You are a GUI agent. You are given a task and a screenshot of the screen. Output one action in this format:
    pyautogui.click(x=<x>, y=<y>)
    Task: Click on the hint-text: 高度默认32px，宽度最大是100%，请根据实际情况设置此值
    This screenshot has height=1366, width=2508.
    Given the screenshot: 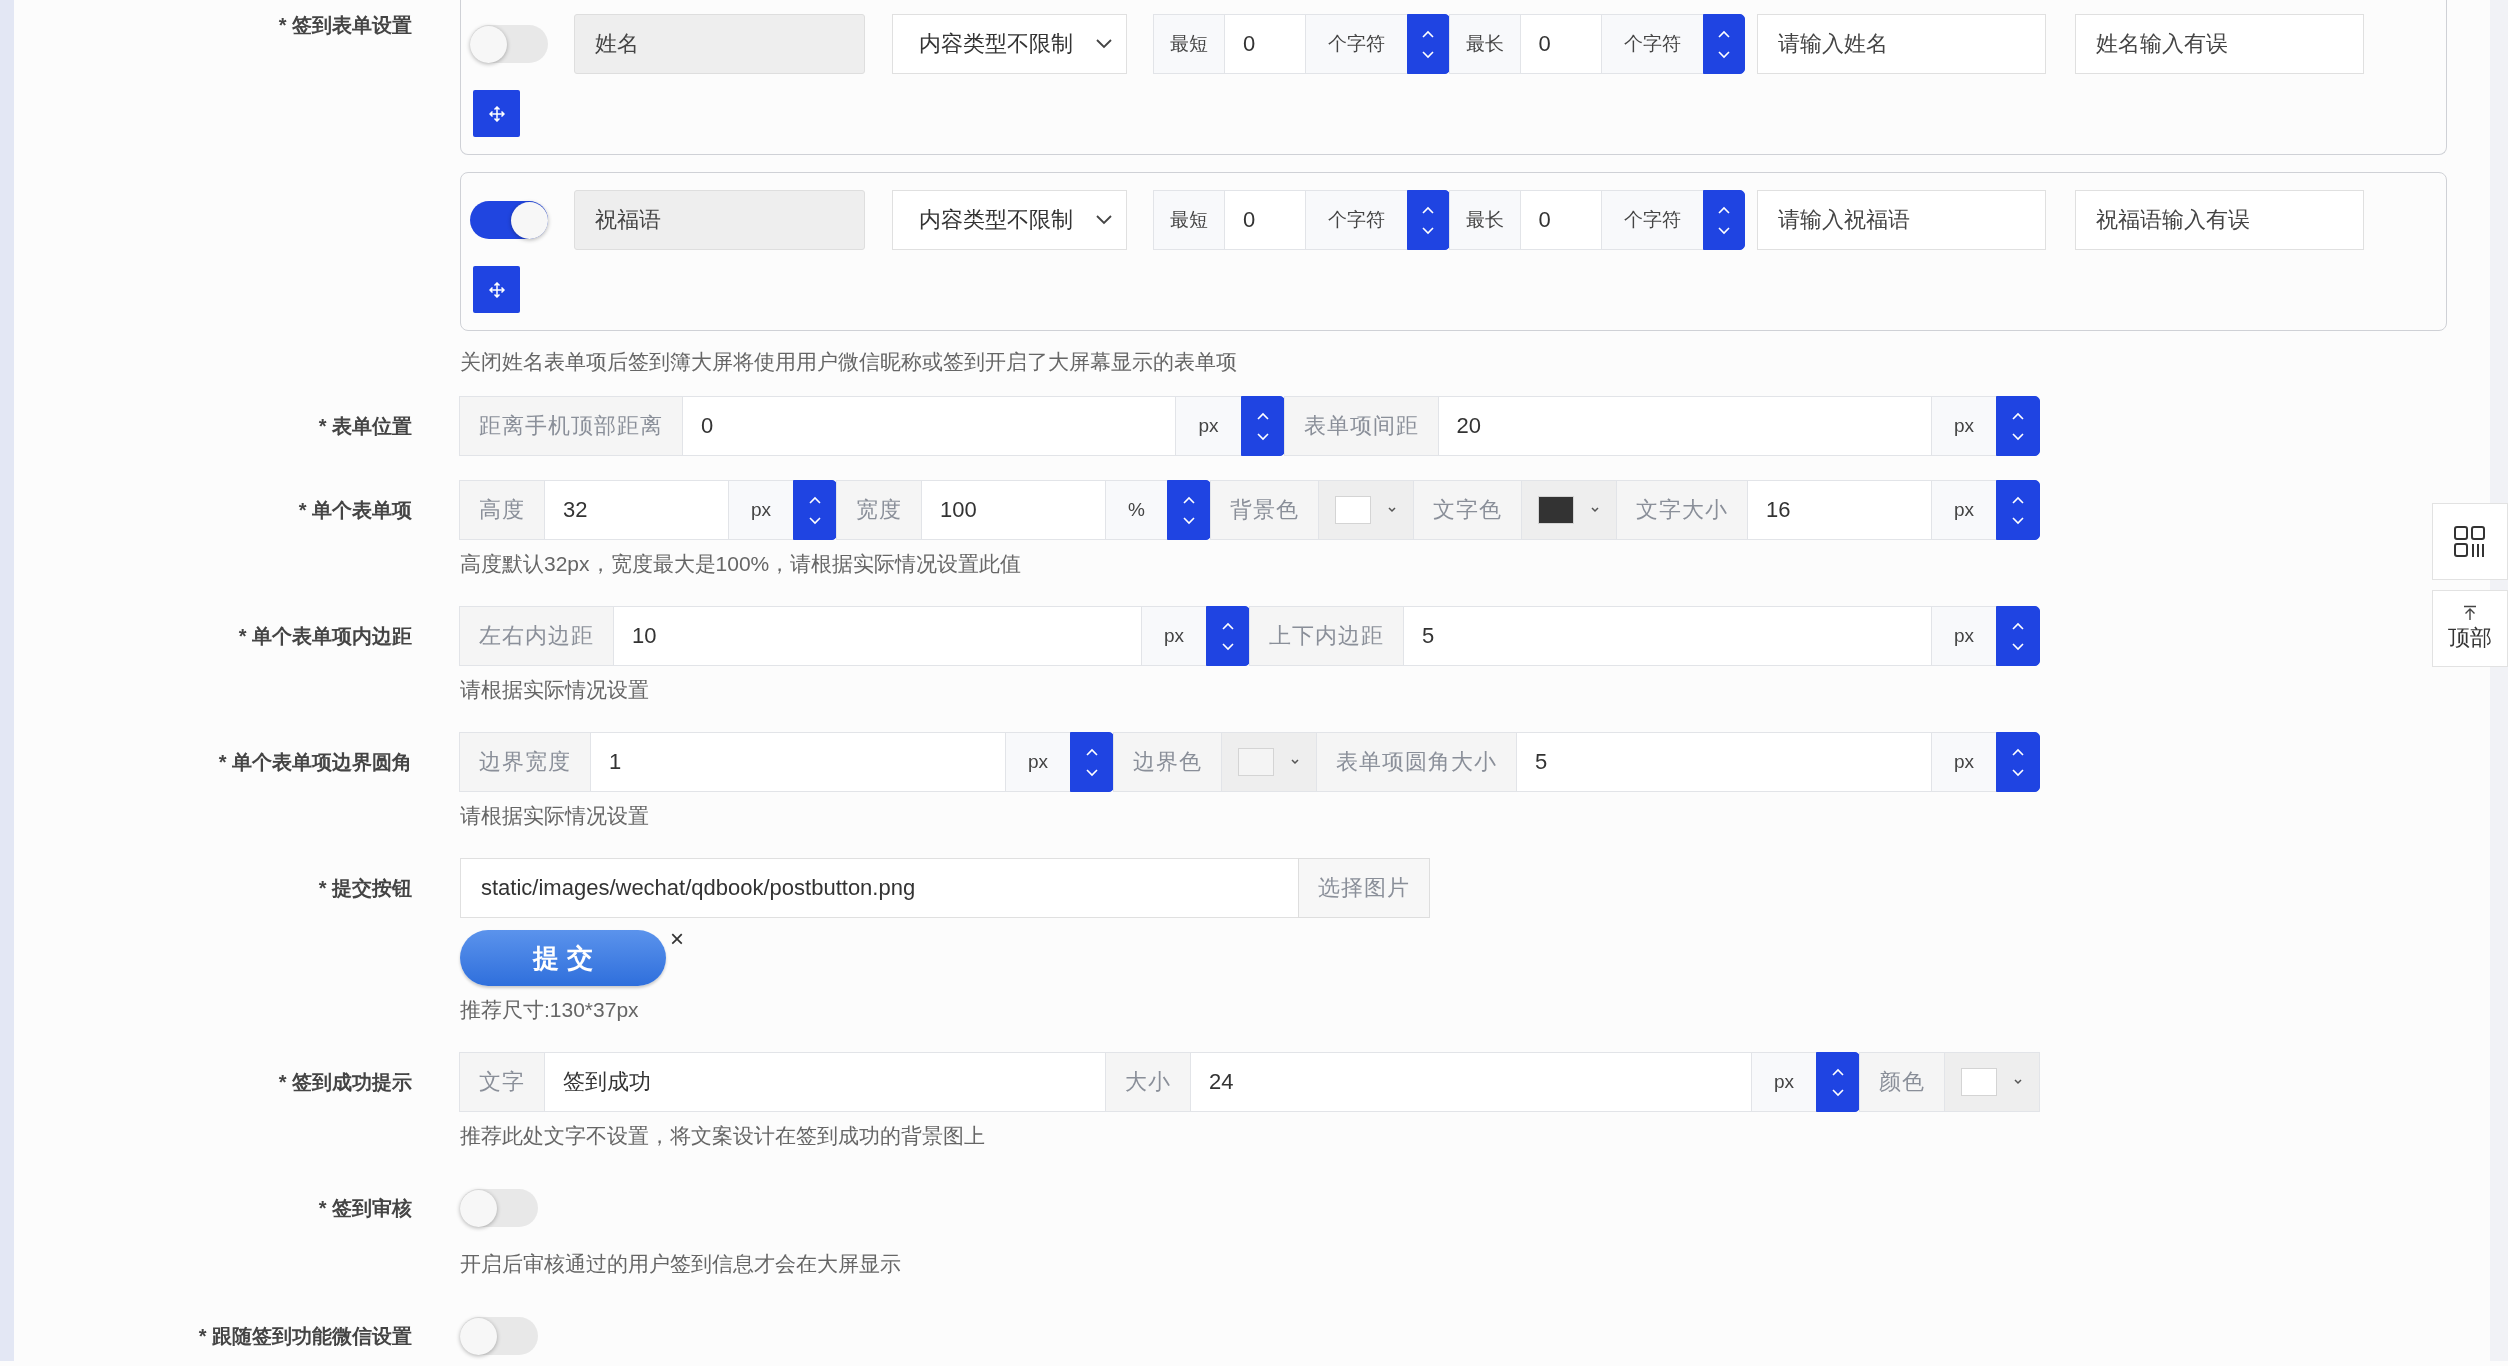 What is the action you would take?
    pyautogui.click(x=741, y=564)
    